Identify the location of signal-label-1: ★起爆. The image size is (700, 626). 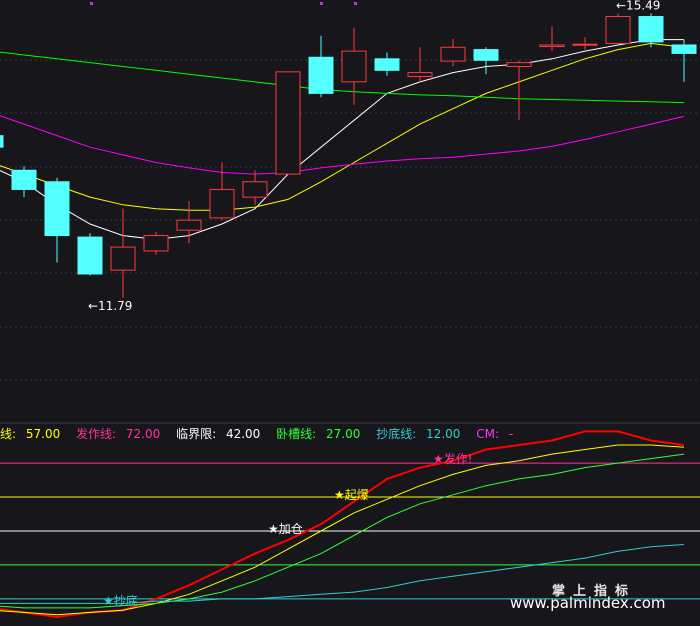
(351, 495).